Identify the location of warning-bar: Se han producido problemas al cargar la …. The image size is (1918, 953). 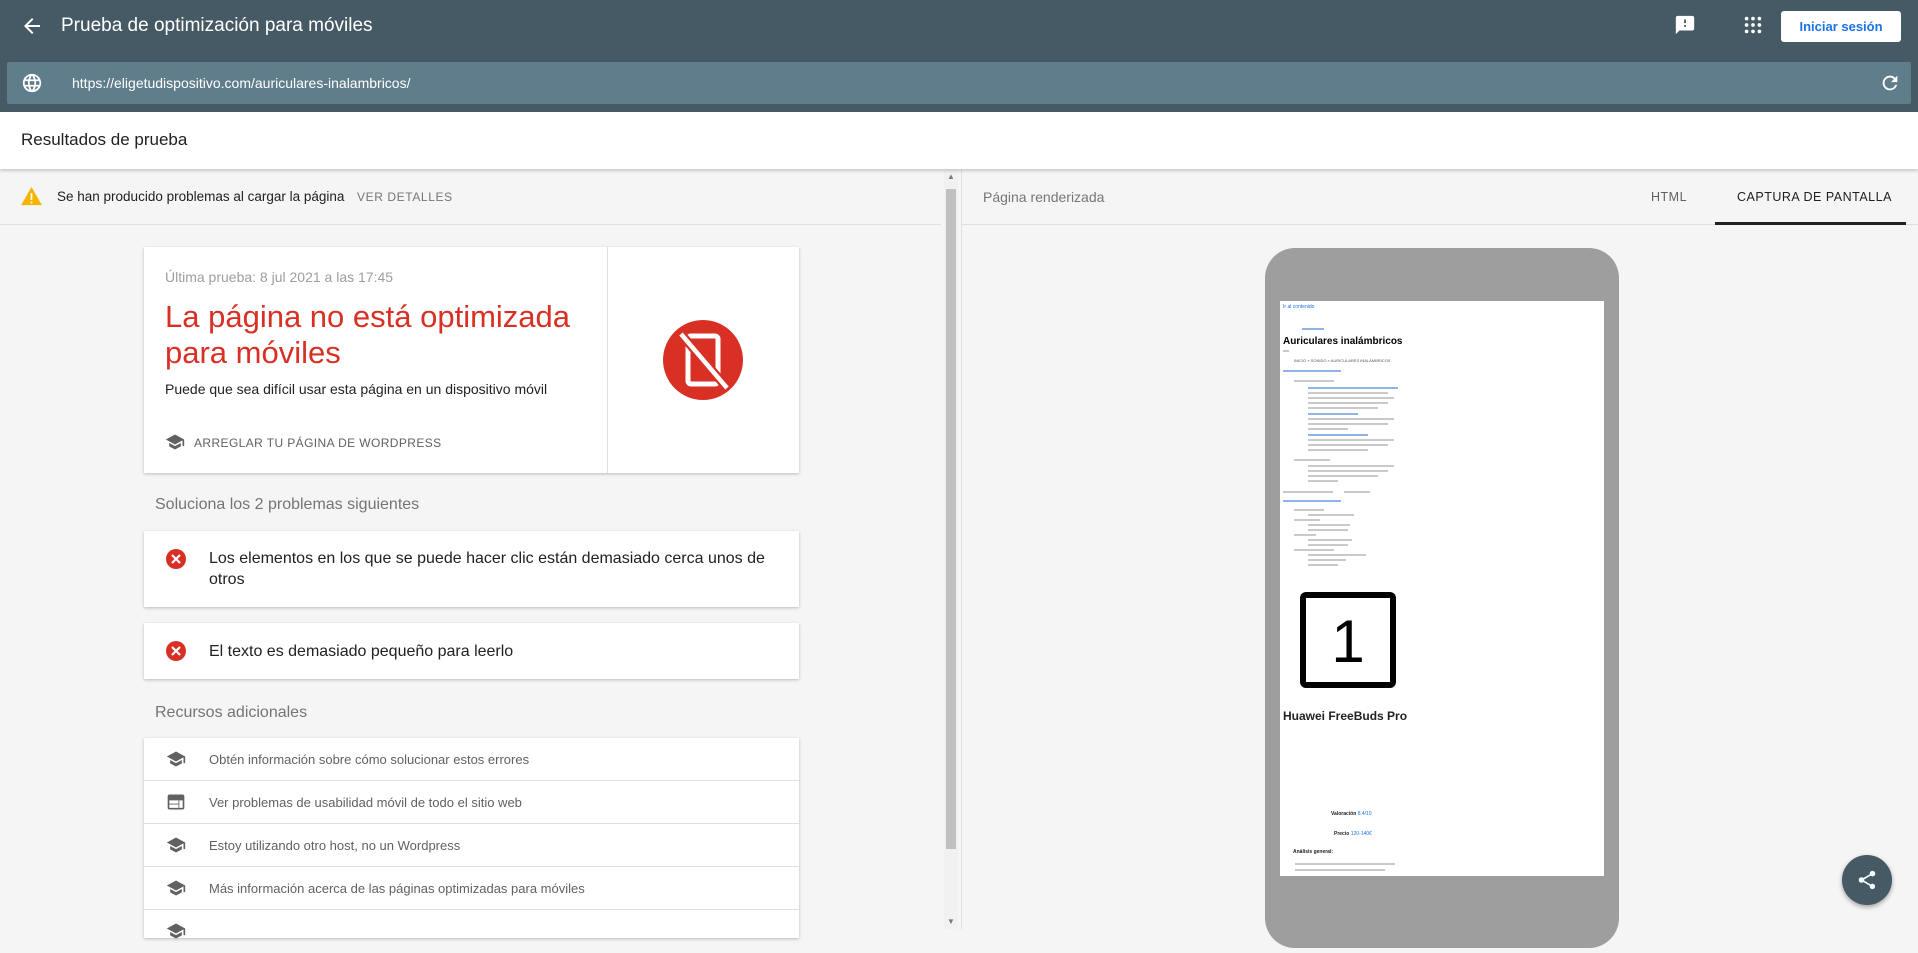
(470, 197).